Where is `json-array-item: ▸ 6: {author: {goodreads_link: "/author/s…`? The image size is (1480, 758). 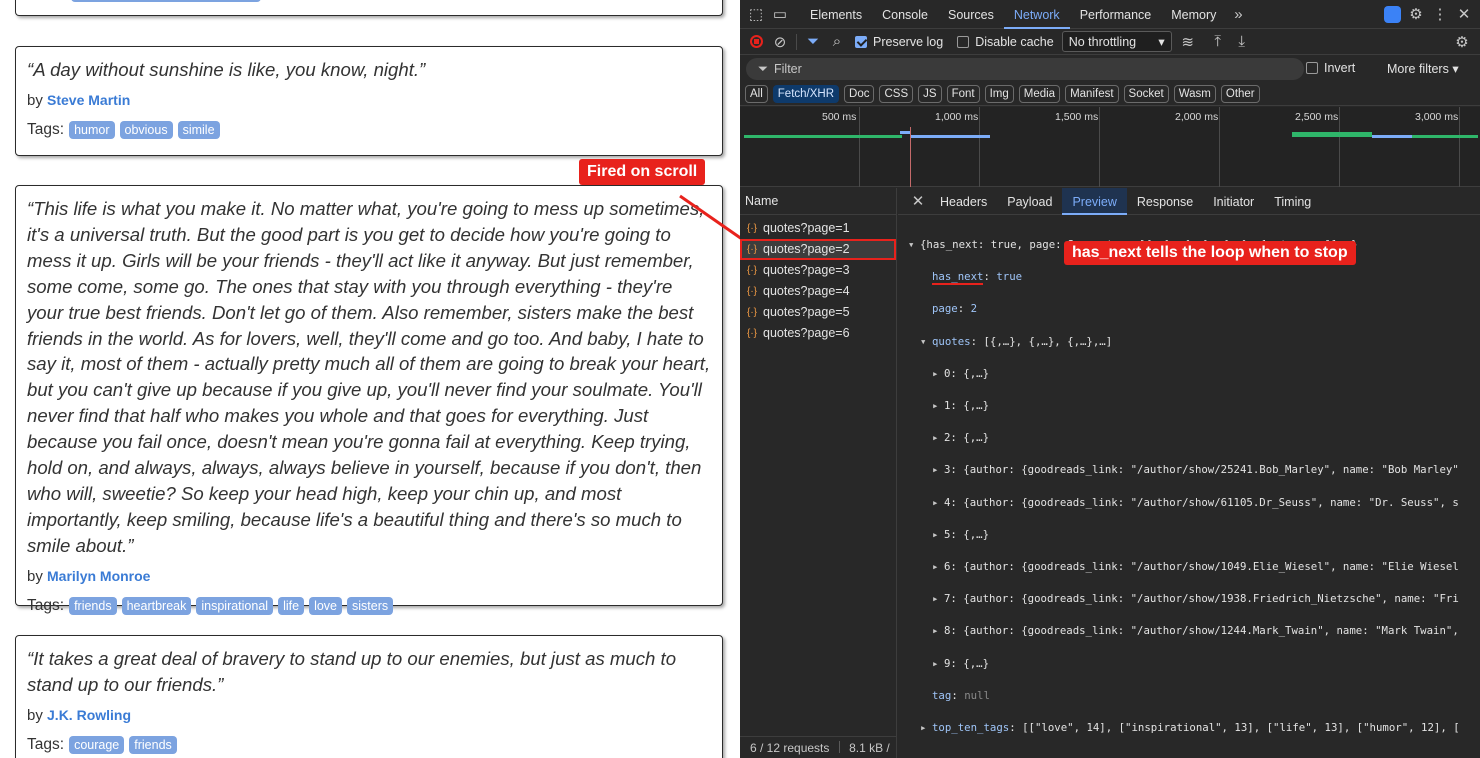 json-array-item: ▸ 6: {author: {goodreads_link: "/author/s… is located at coordinates (1184, 567).